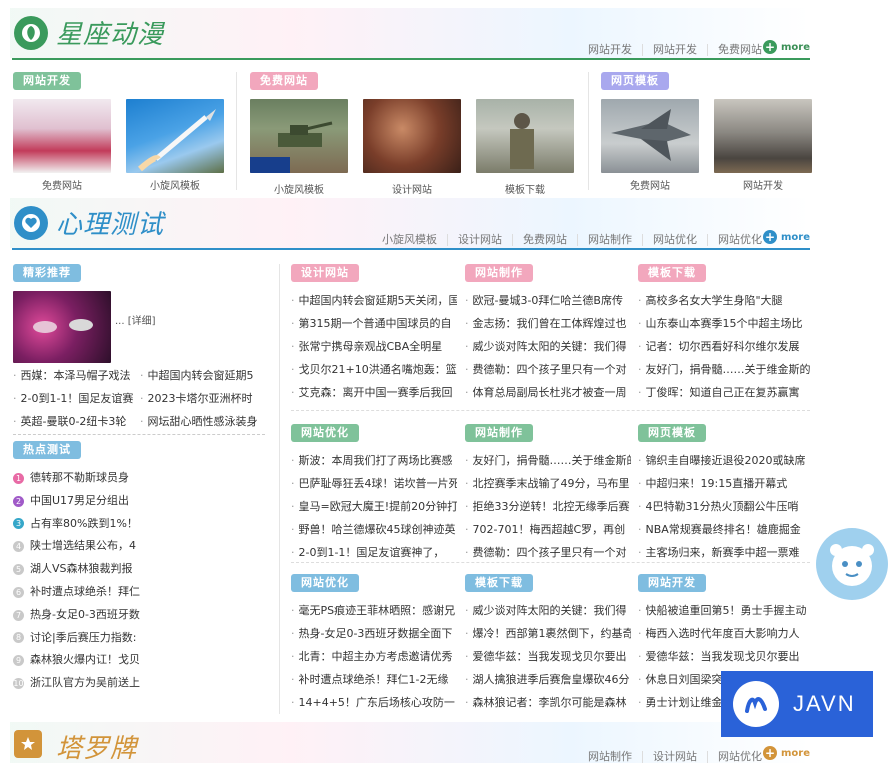  What do you see at coordinates (374, 702) in the screenshot?
I see `article-item: 14+4+5！广东后场核心攻防一` at bounding box center [374, 702].